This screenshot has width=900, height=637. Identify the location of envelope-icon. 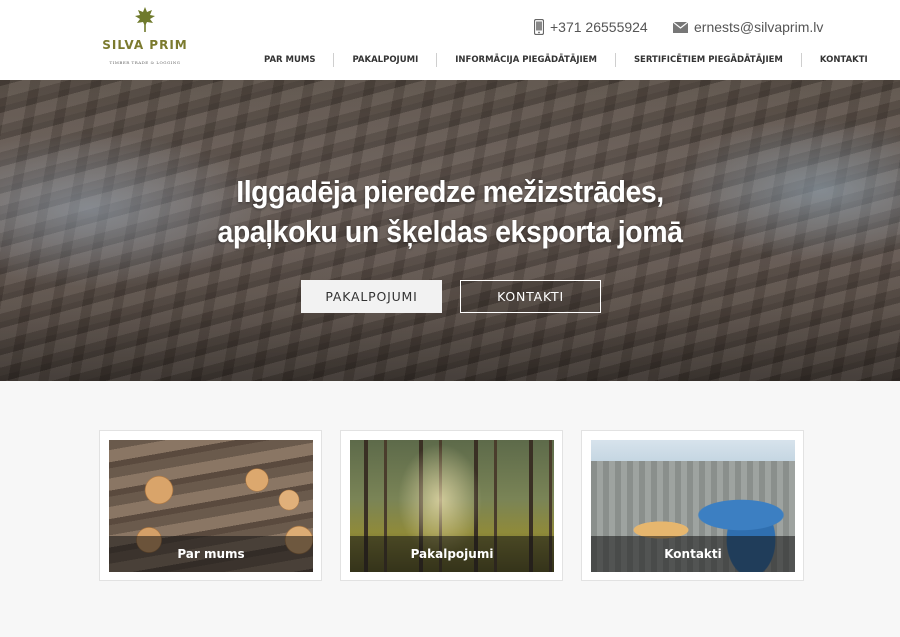
(680, 27).